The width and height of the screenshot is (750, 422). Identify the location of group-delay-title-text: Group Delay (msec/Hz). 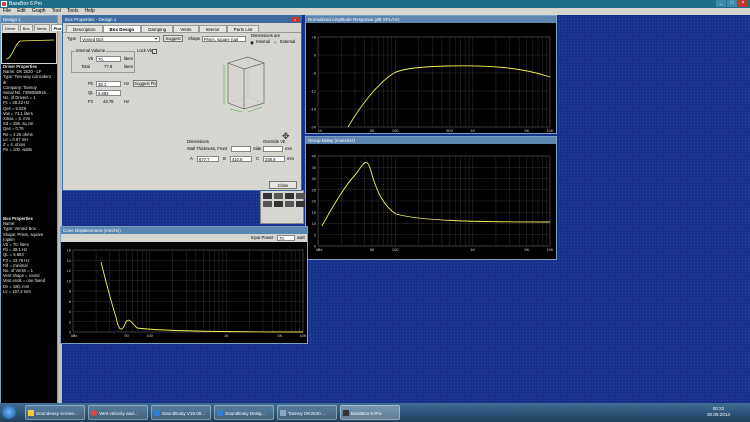
(332, 140).